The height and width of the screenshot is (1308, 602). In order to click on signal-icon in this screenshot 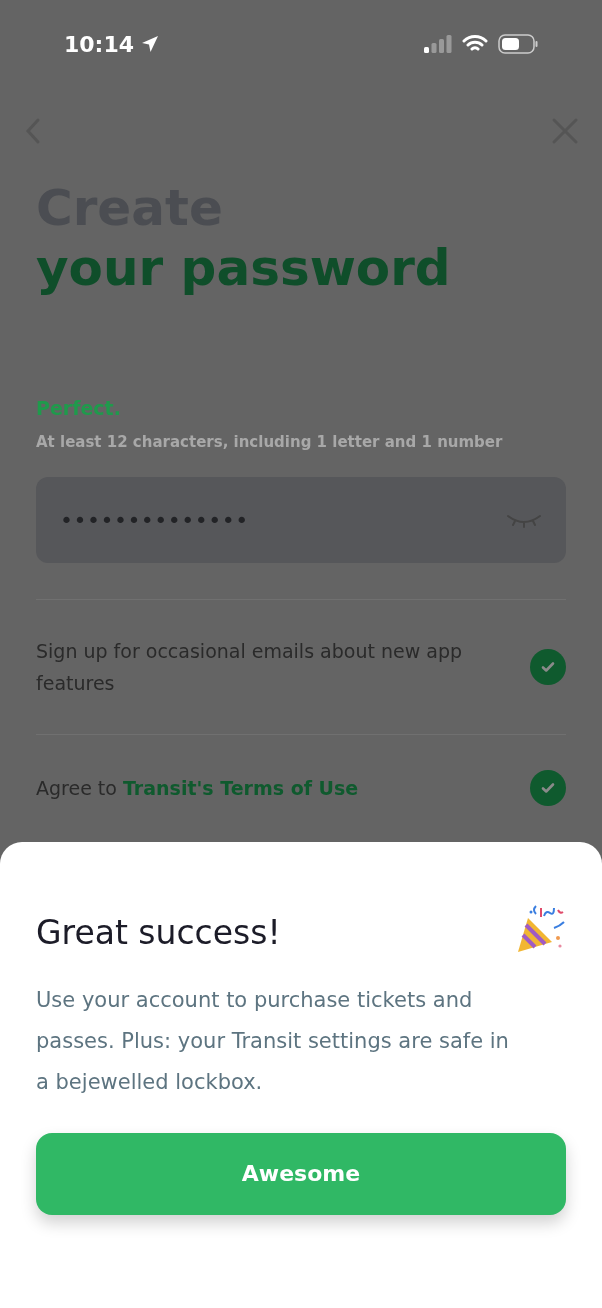, I will do `click(438, 44)`.